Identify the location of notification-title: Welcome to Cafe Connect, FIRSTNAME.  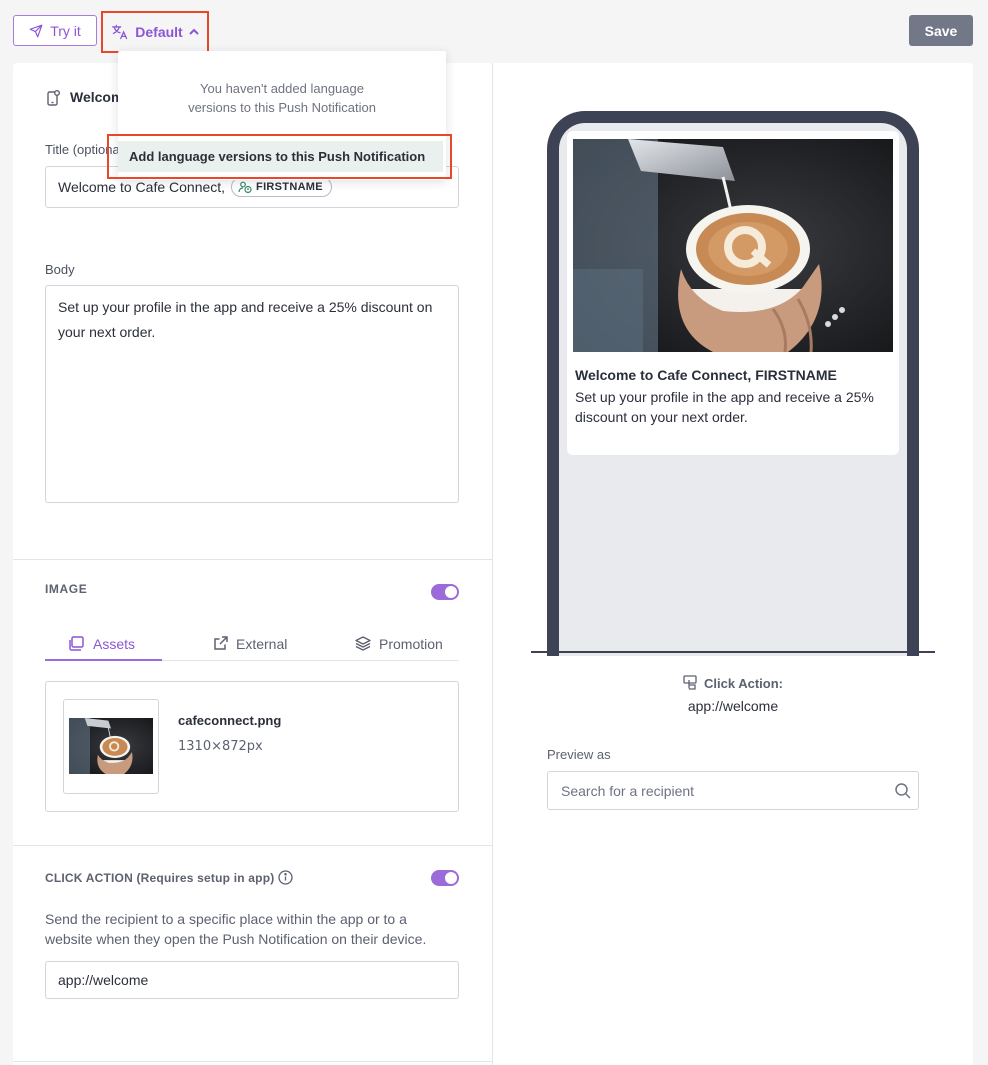
(706, 375).